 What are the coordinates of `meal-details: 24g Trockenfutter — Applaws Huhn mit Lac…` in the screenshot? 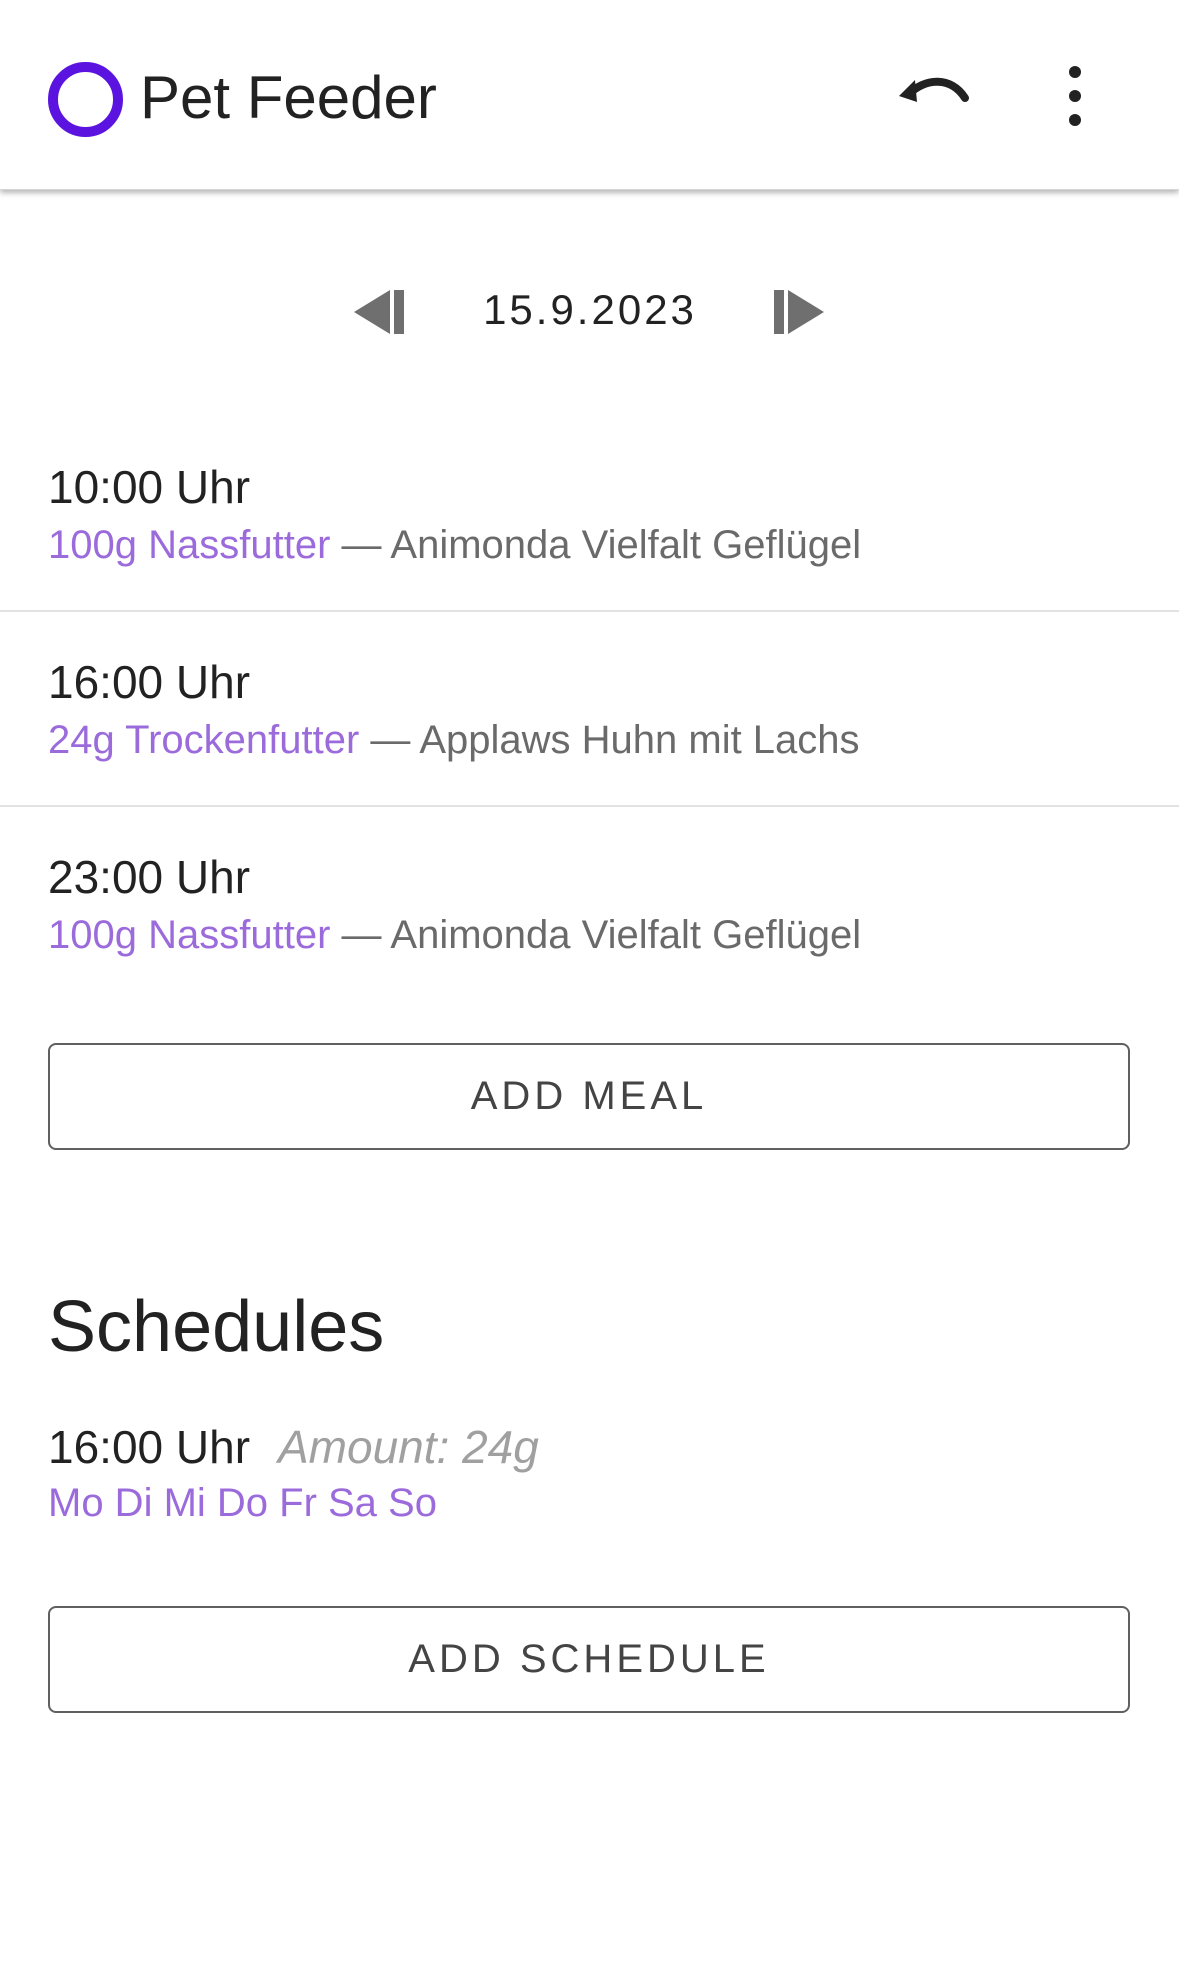 It's located at (454, 740).